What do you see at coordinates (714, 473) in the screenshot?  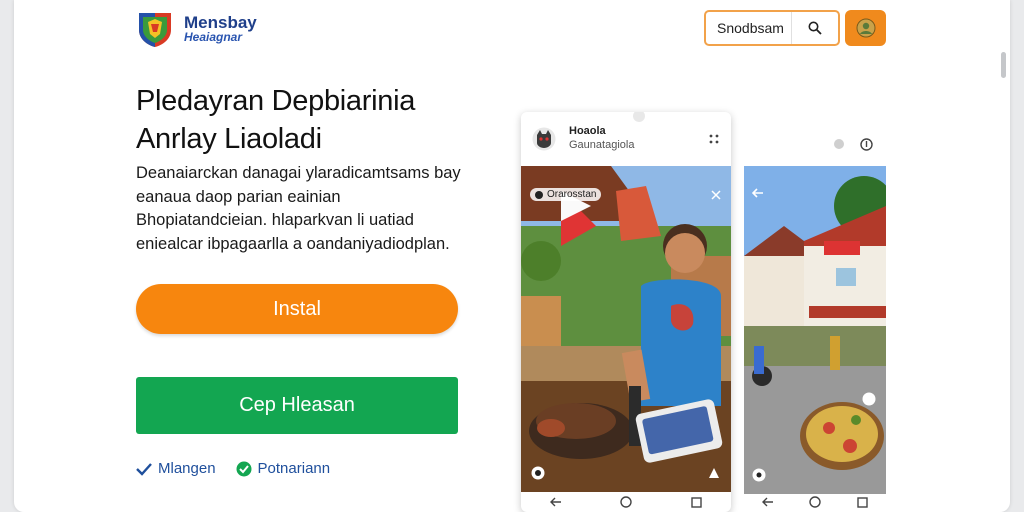 I see `share-icon` at bounding box center [714, 473].